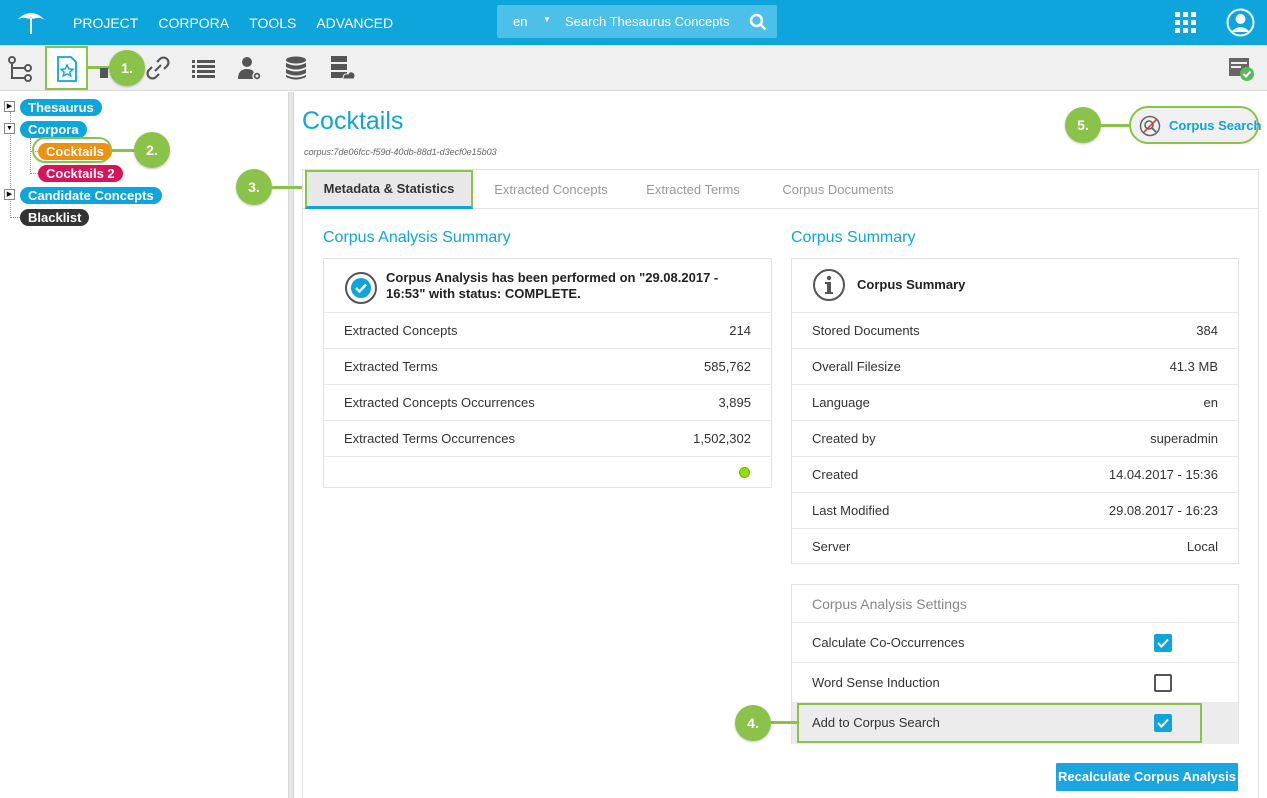 The width and height of the screenshot is (1267, 798). I want to click on caret-down-icon: ▼, so click(547, 19).